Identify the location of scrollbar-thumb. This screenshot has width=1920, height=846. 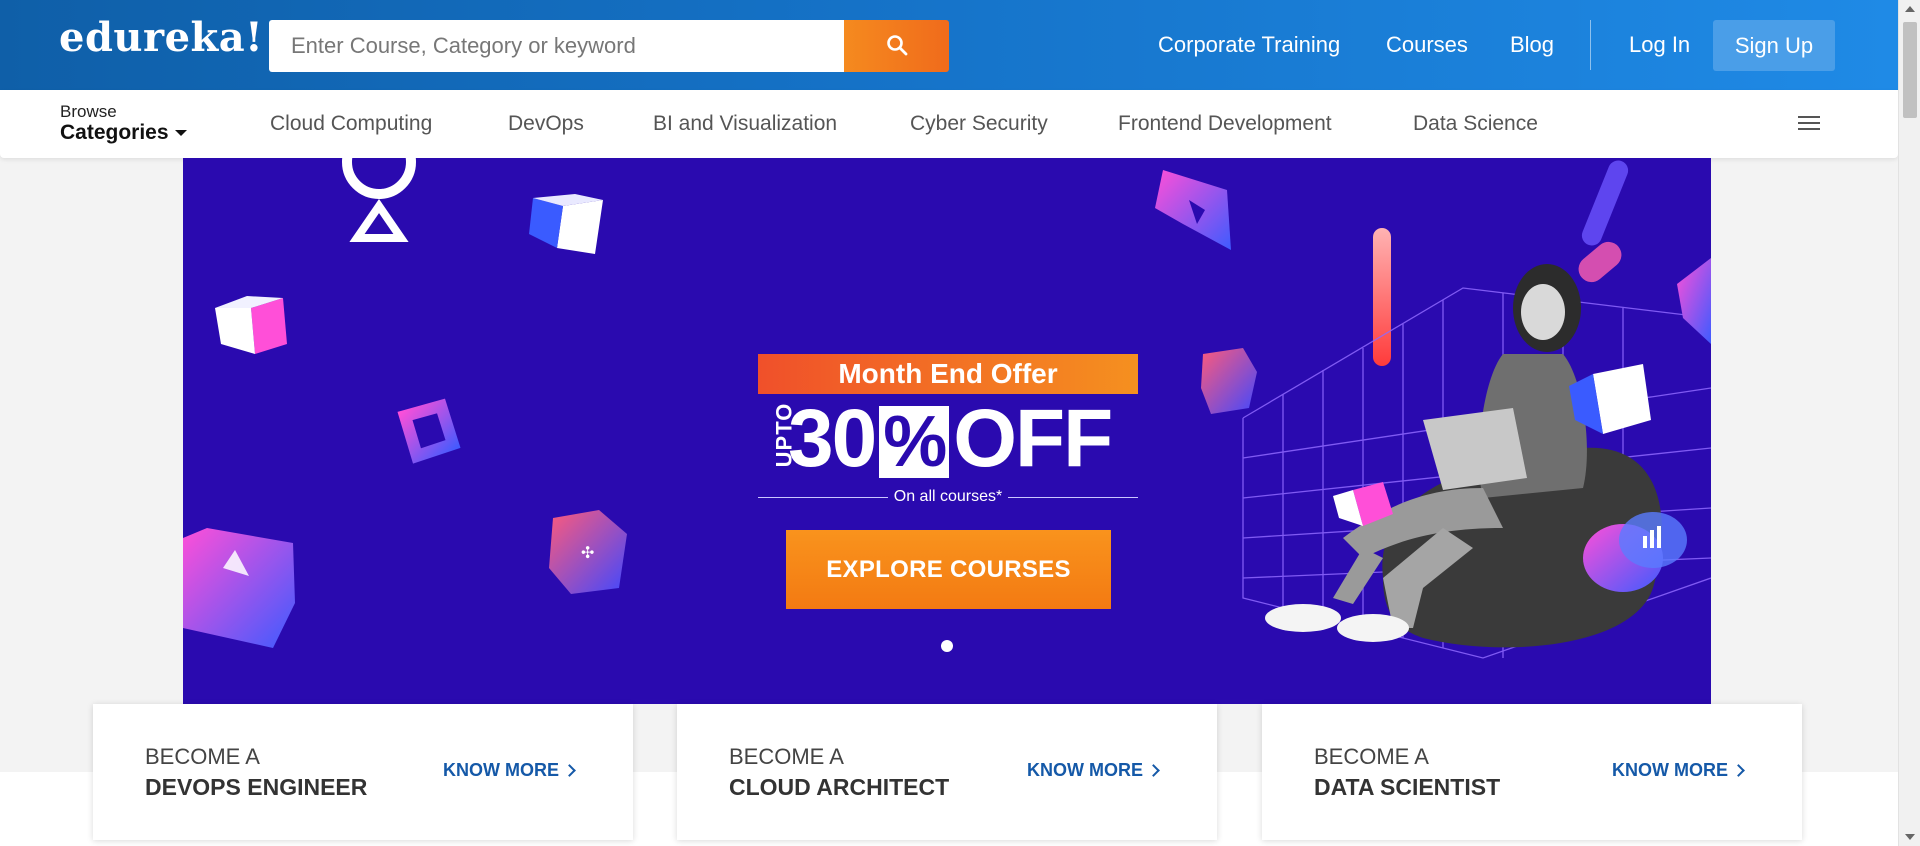
(1910, 70).